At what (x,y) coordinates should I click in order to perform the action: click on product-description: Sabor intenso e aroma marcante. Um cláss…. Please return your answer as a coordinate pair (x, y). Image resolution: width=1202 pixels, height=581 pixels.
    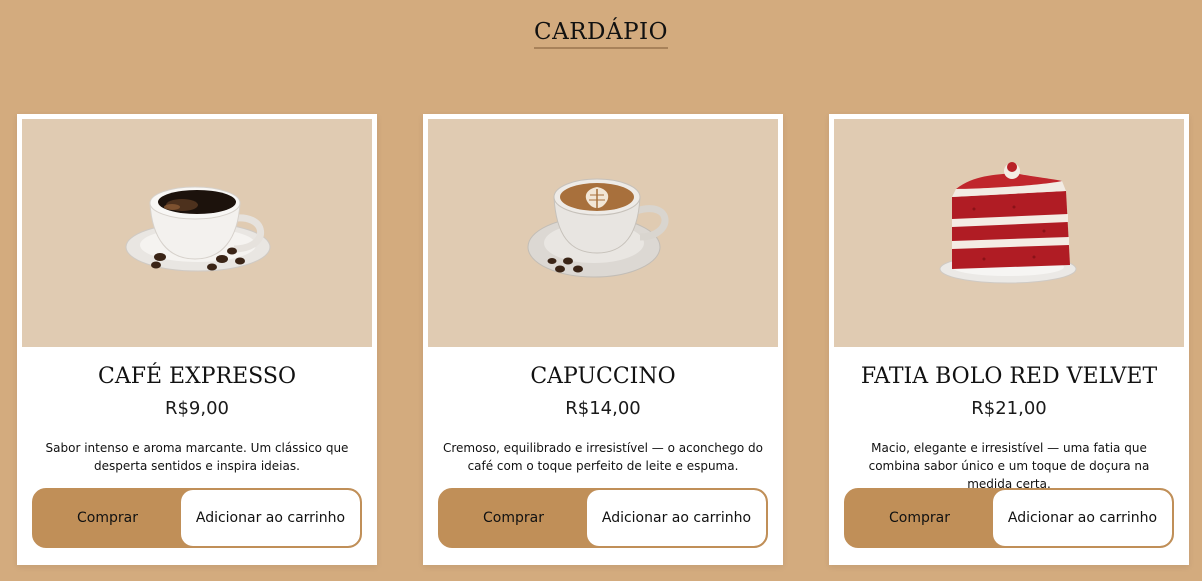
    Looking at the image, I should click on (197, 457).